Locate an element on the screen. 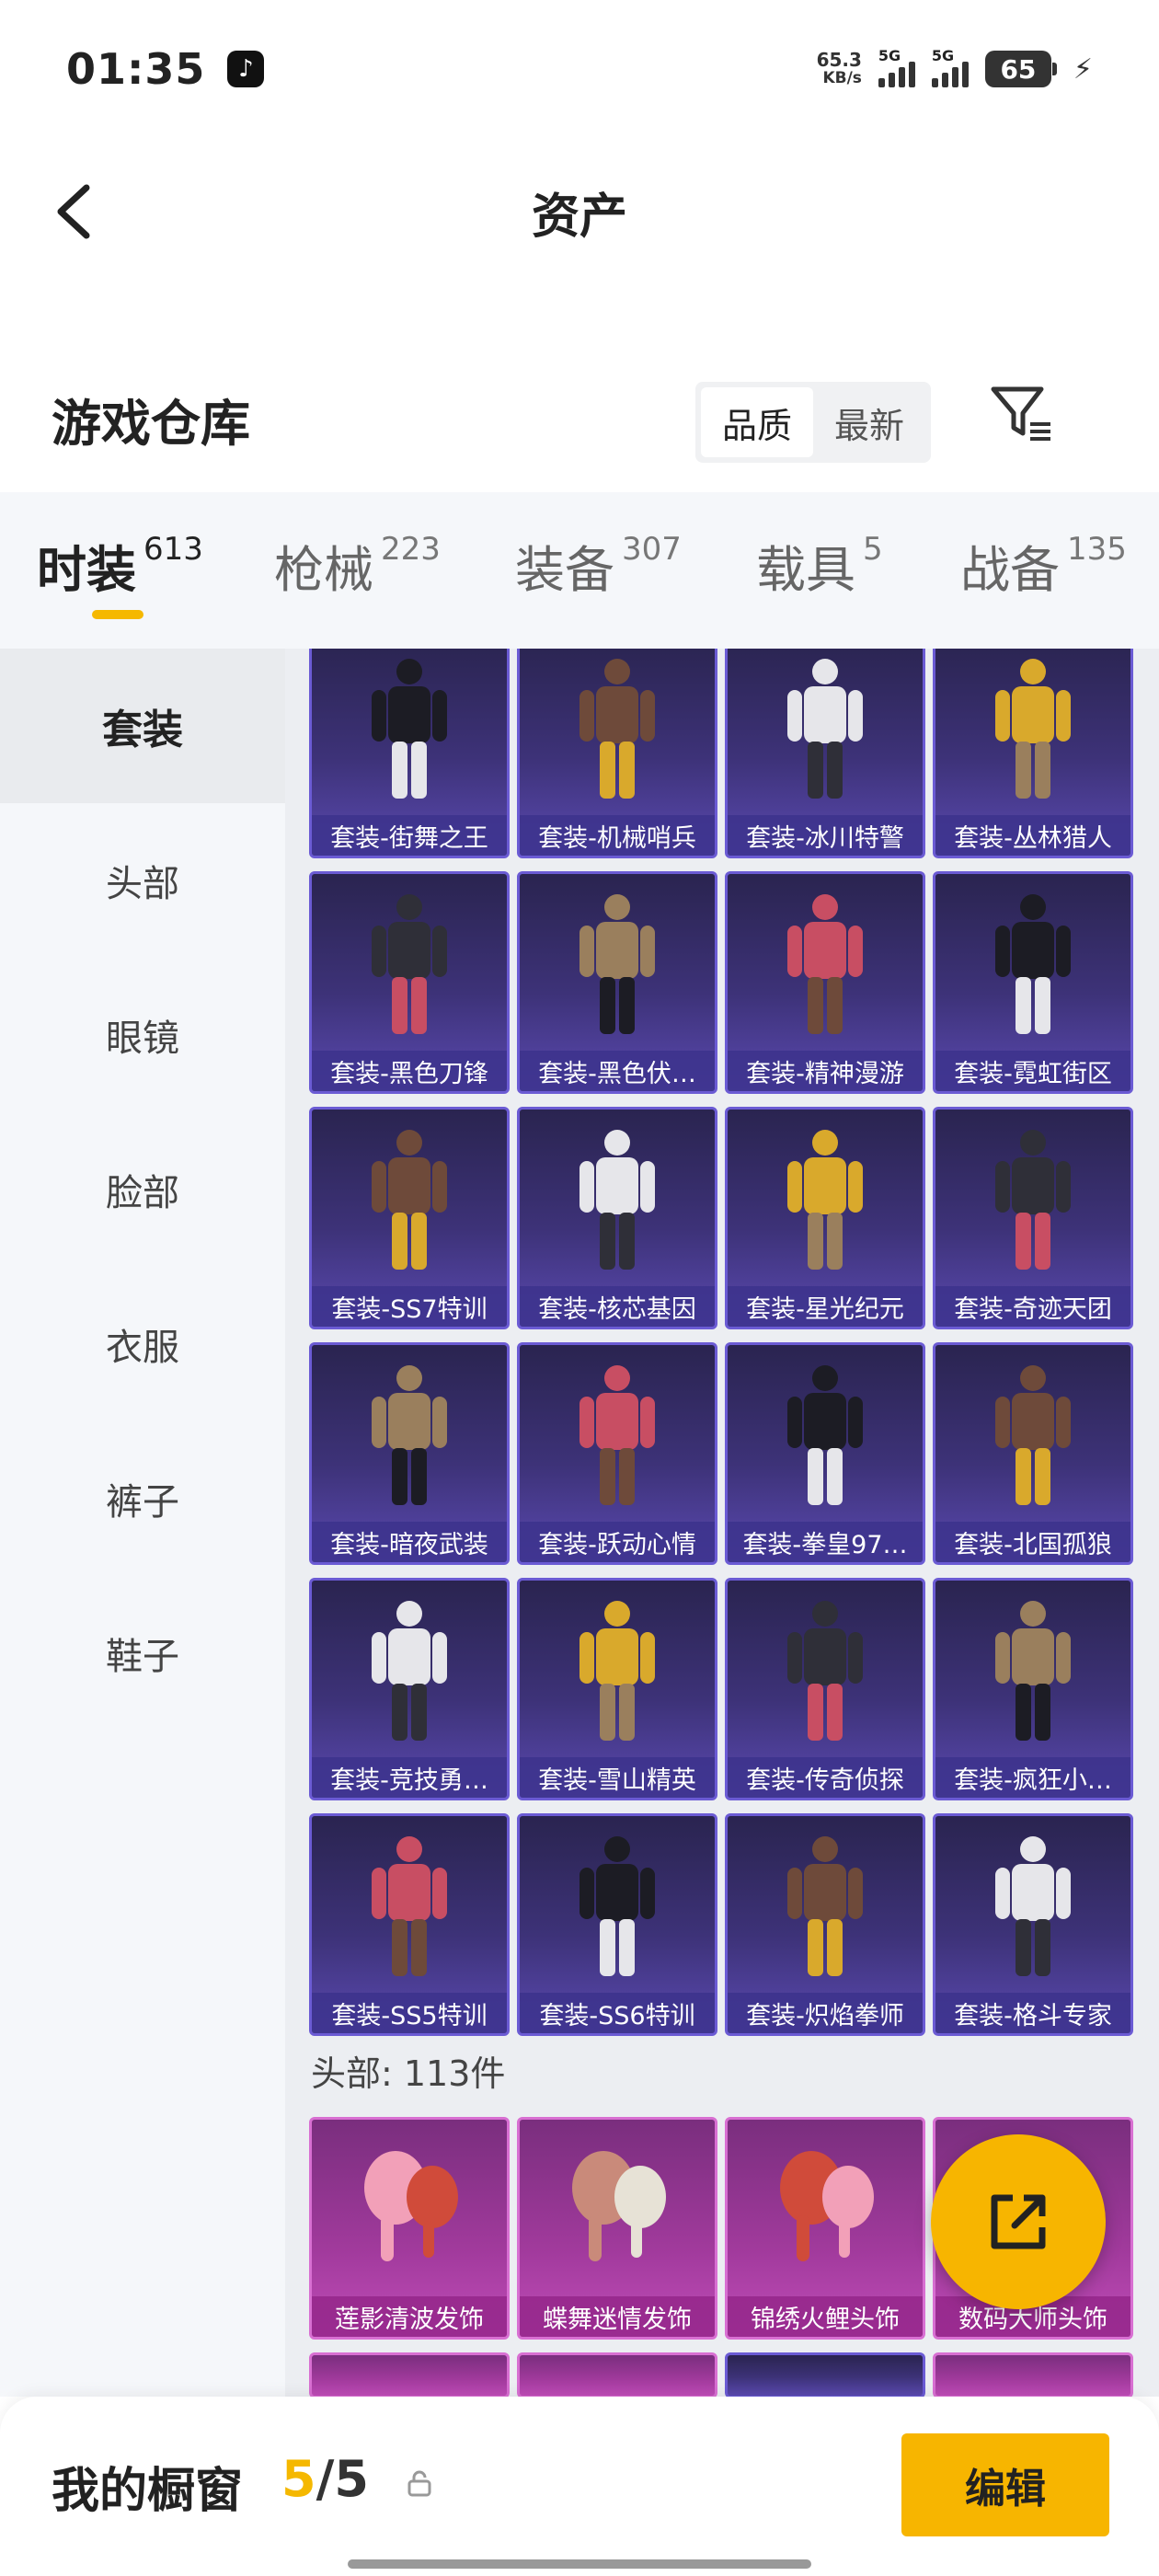 The image size is (1159, 2576). edit-button: 编辑 is located at coordinates (1005, 2484).